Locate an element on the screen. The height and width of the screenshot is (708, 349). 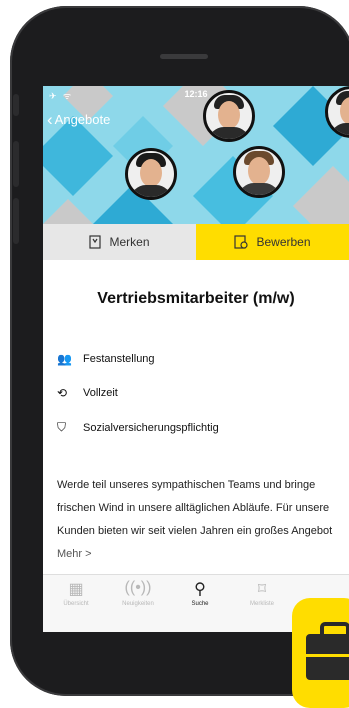
attribute-employment-type: 👥 Festanstellung is located at coordinates (106, 359).